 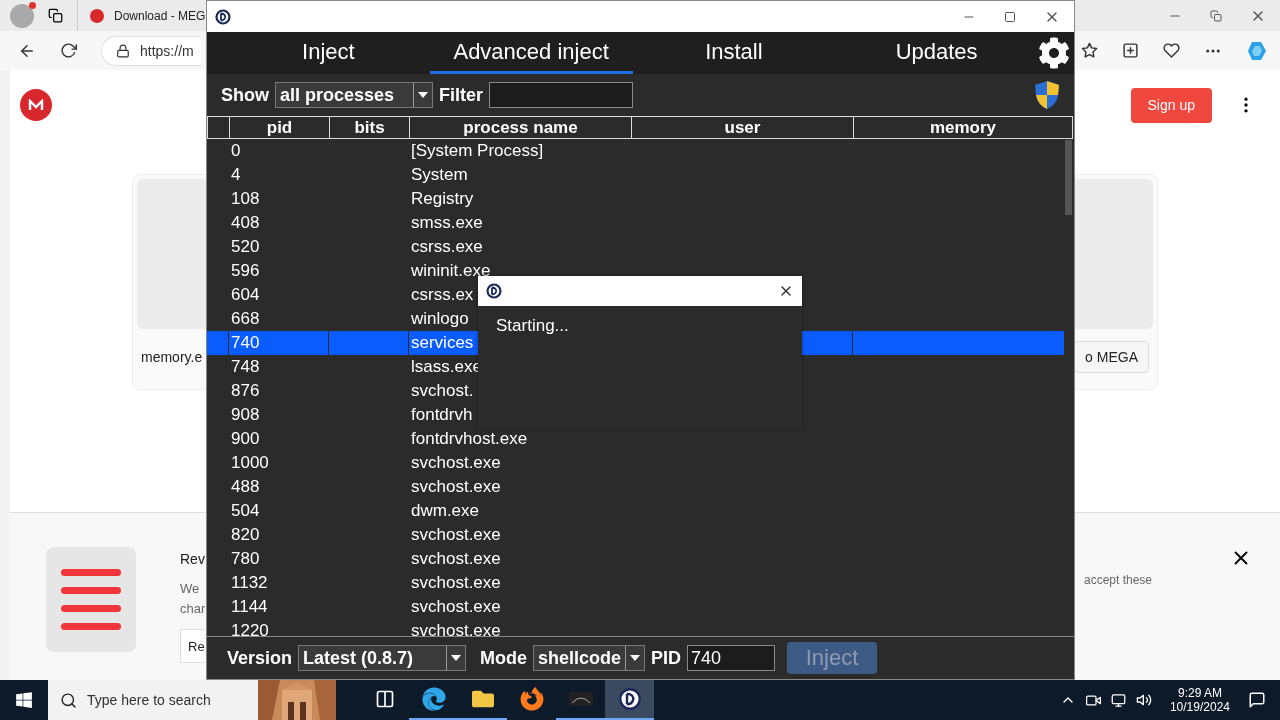 I want to click on pid-cell: 1132, so click(x=249, y=582).